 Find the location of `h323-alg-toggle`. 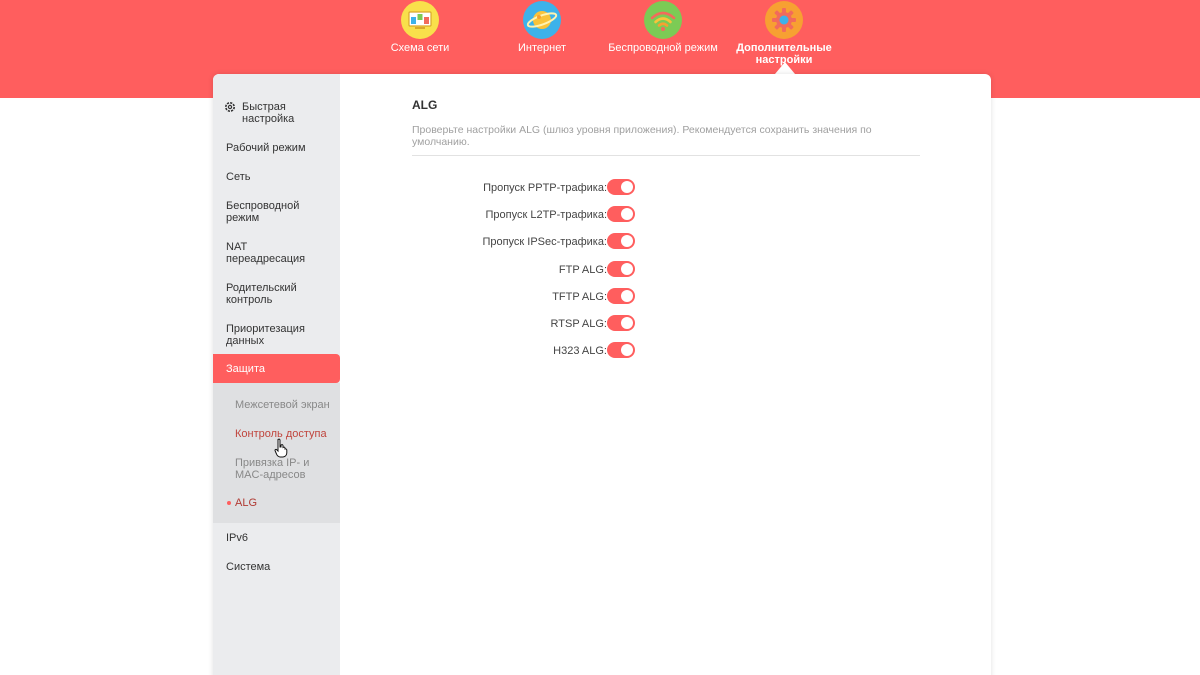

h323-alg-toggle is located at coordinates (621, 350).